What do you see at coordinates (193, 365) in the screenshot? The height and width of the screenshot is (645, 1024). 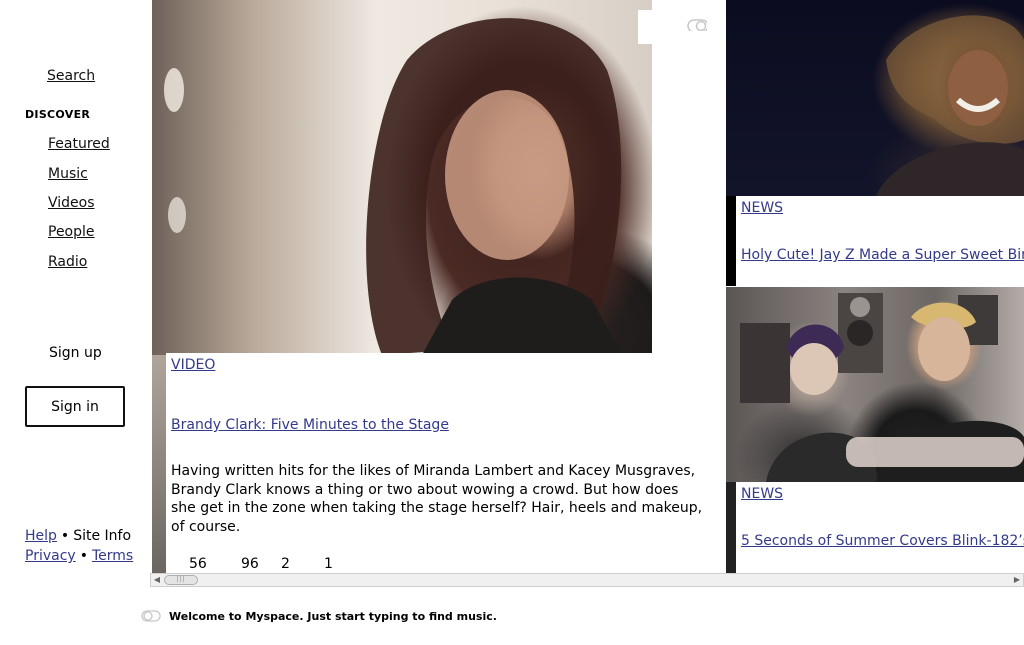 I see `feature-tag-video: VIDEO` at bounding box center [193, 365].